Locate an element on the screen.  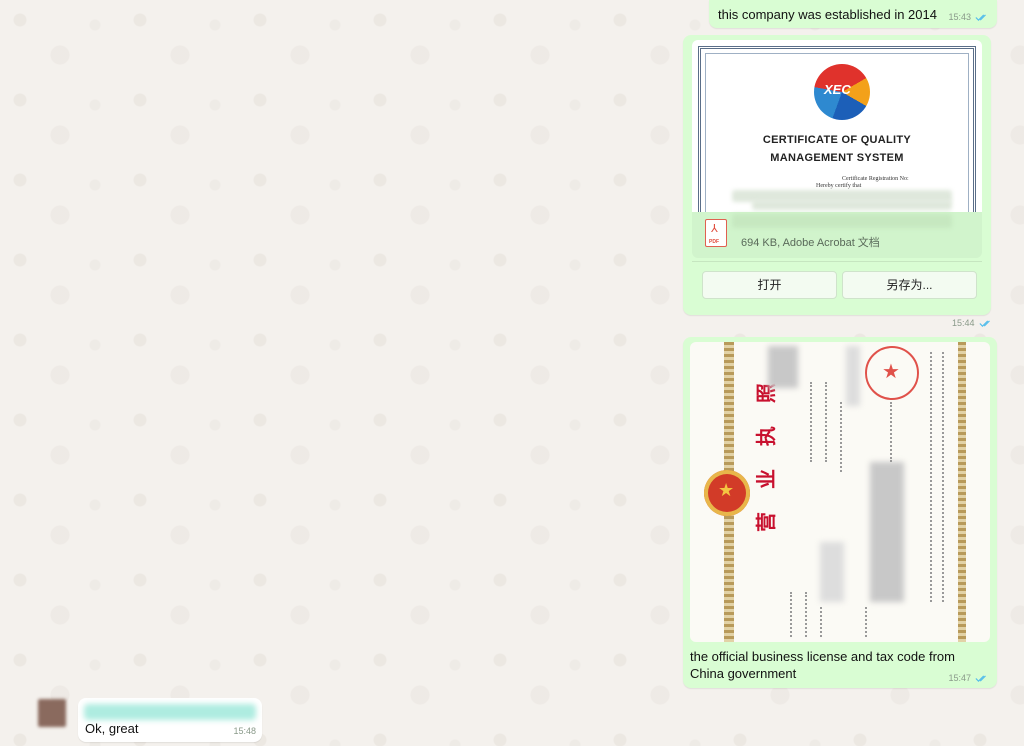
message-meta: 15:44 is located at coordinates (972, 323).